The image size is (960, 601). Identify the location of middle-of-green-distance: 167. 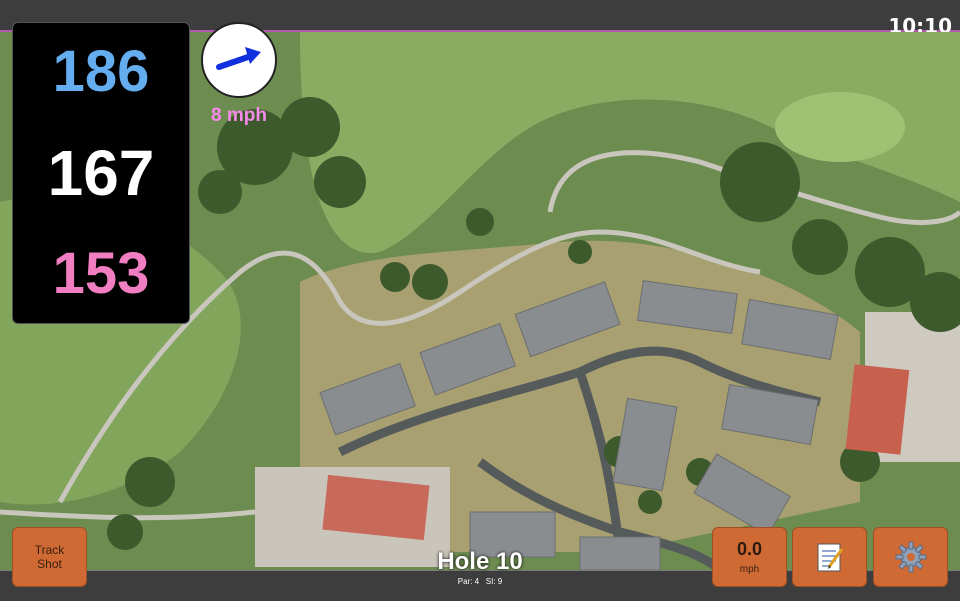
(101, 173).